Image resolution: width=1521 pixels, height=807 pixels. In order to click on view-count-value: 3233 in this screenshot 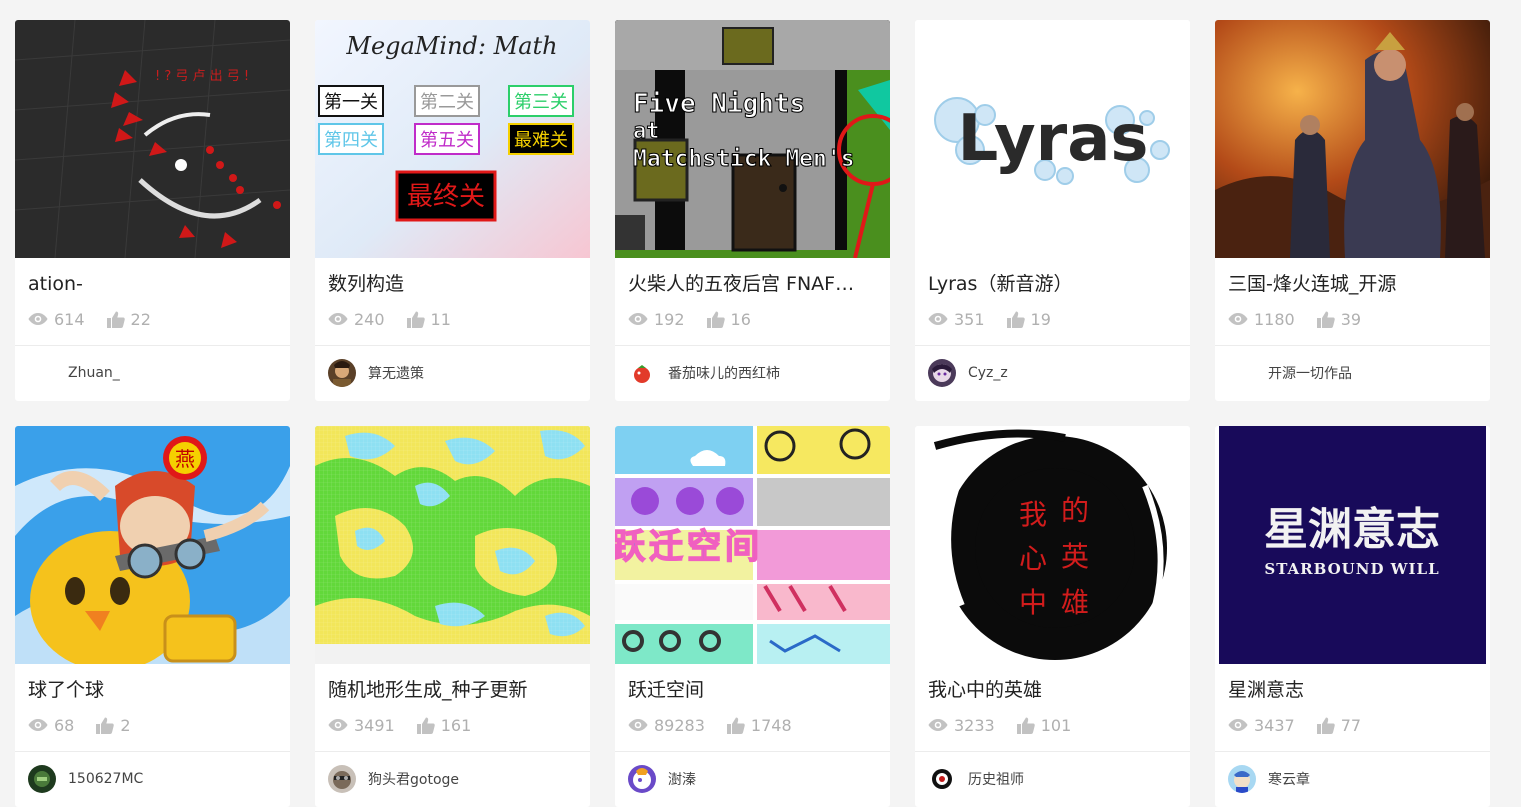, I will do `click(974, 725)`.